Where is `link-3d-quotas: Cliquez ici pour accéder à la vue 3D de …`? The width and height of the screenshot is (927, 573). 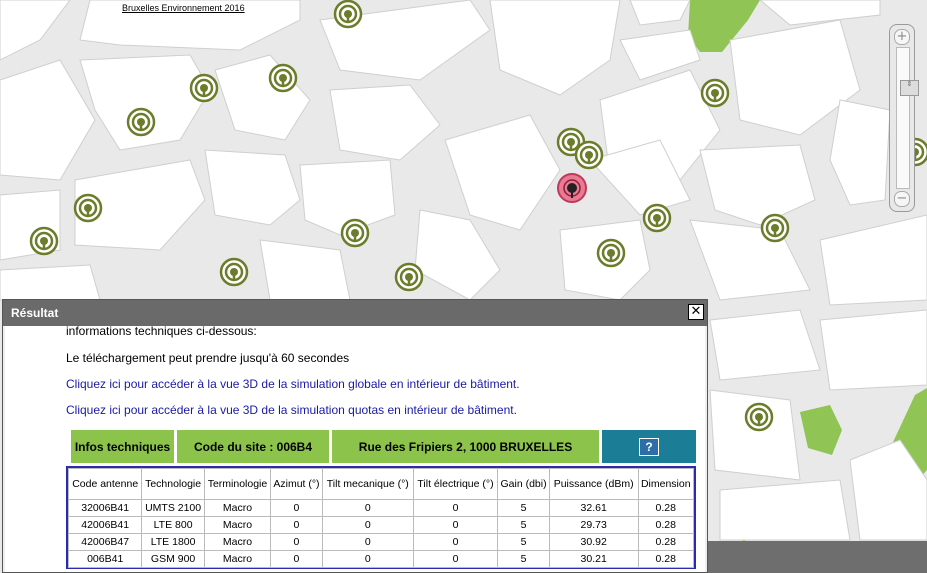
link-3d-quotas: Cliquez ici pour accéder à la vue 3D de … is located at coordinates (291, 410).